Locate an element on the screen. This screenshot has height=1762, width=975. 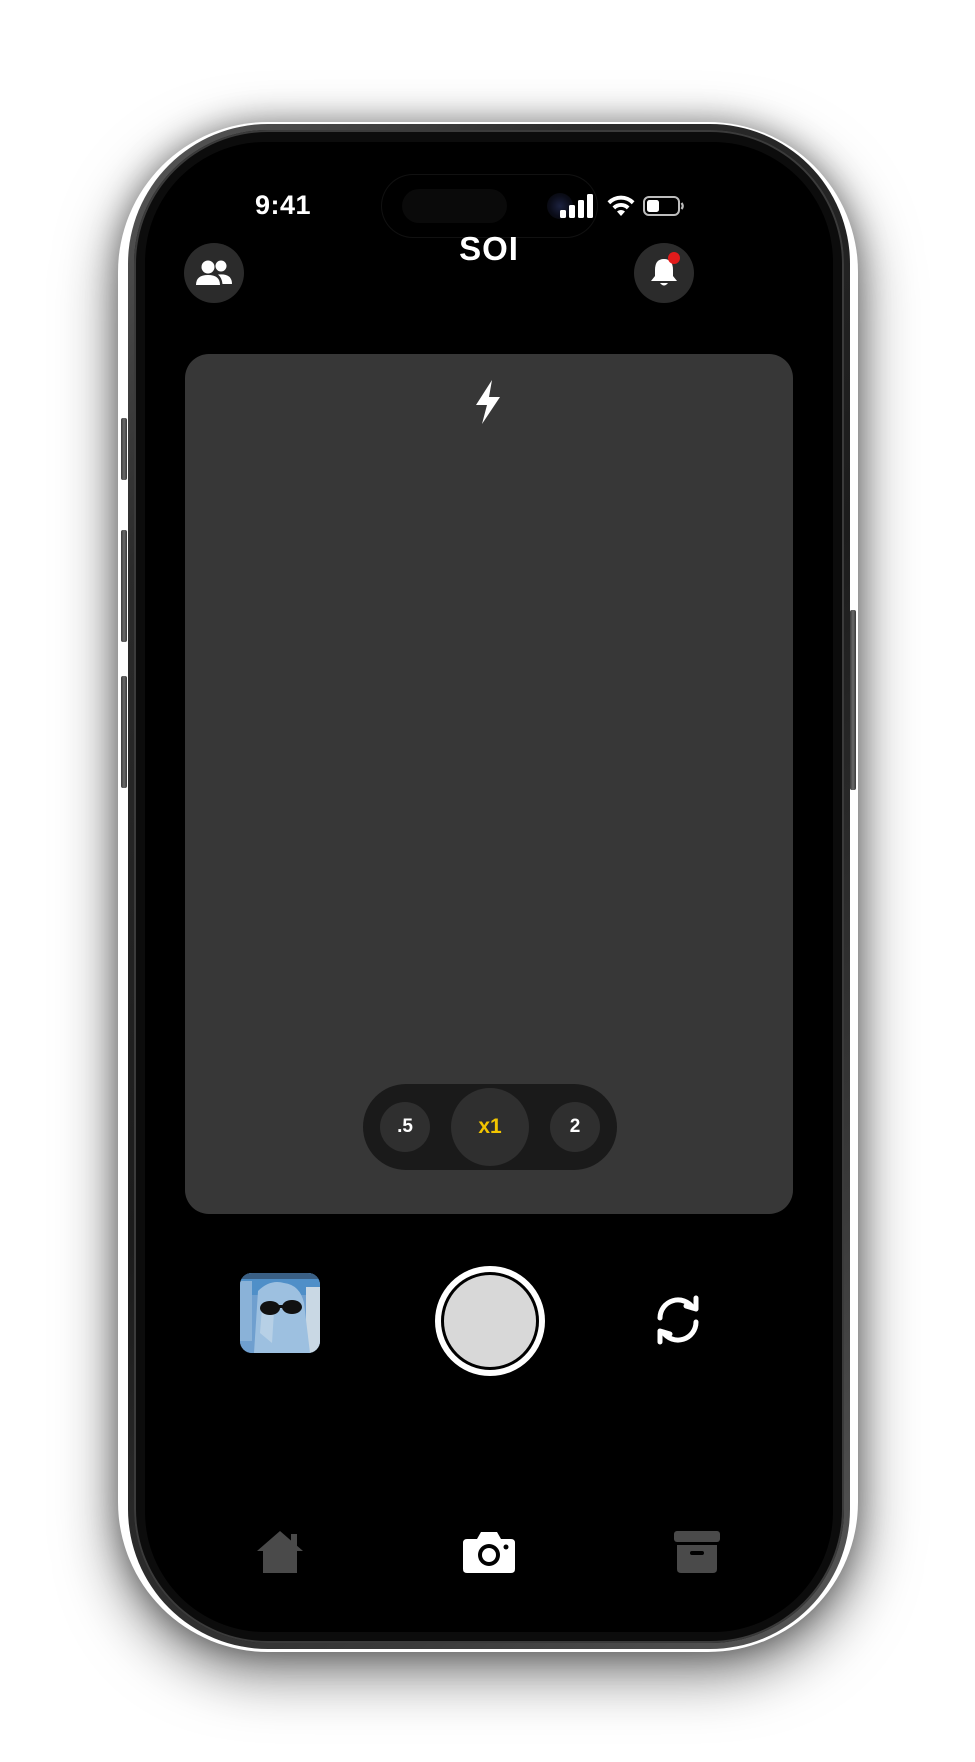
photo-thumbnail-icon is located at coordinates (280, 1313).